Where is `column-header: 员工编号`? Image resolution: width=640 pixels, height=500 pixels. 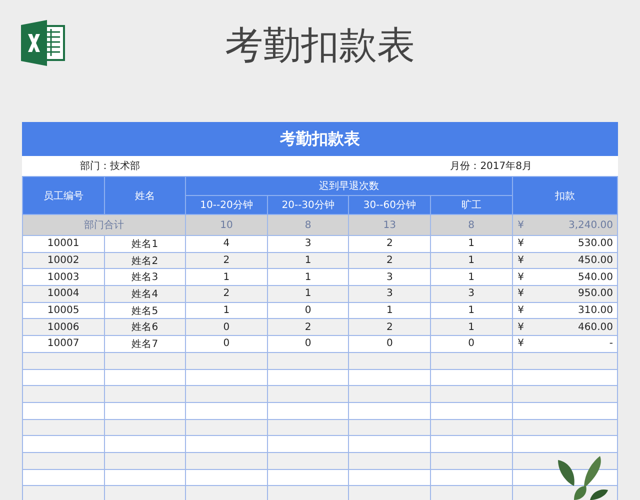 column-header: 员工编号 is located at coordinates (63, 195).